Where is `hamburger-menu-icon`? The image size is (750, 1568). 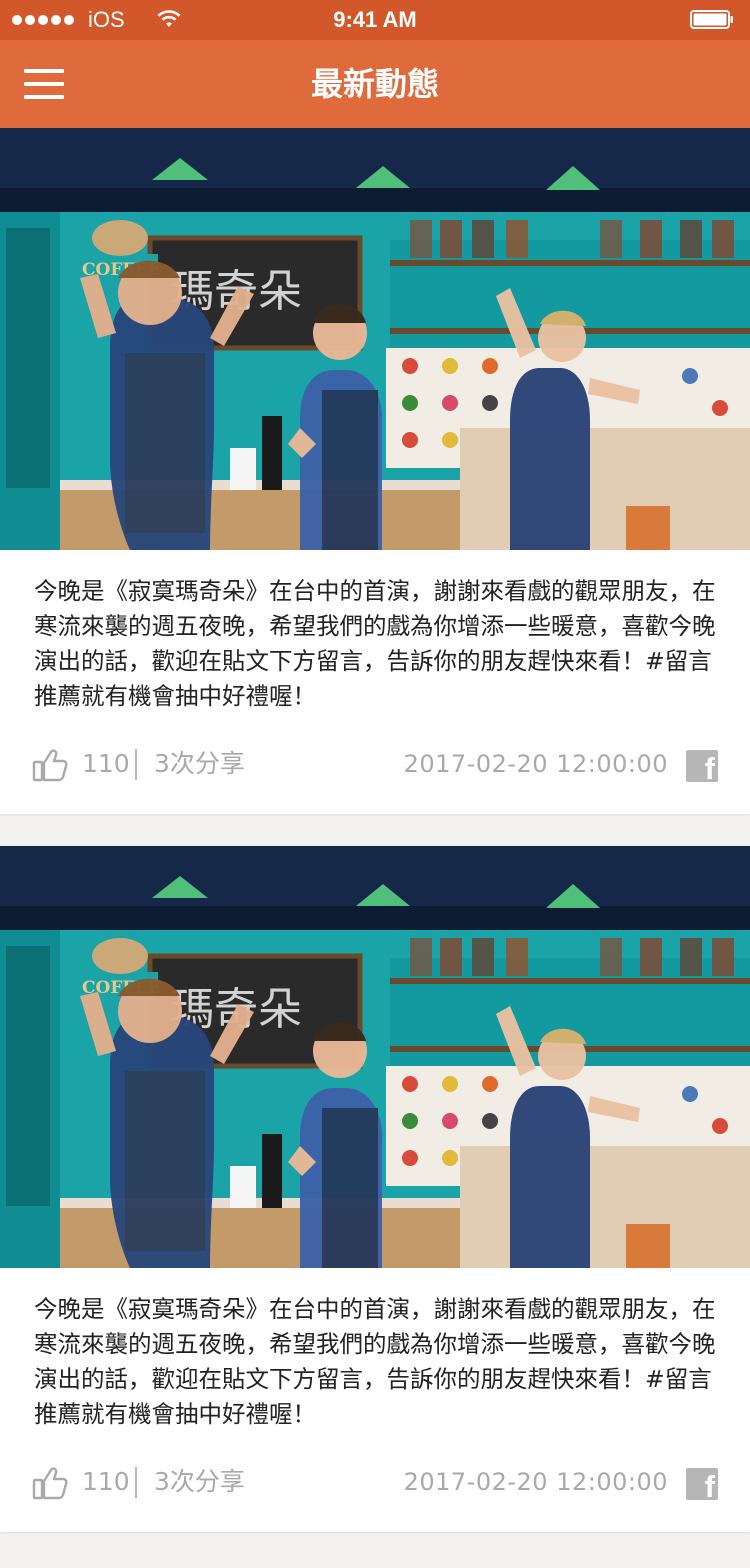 hamburger-menu-icon is located at coordinates (43, 84).